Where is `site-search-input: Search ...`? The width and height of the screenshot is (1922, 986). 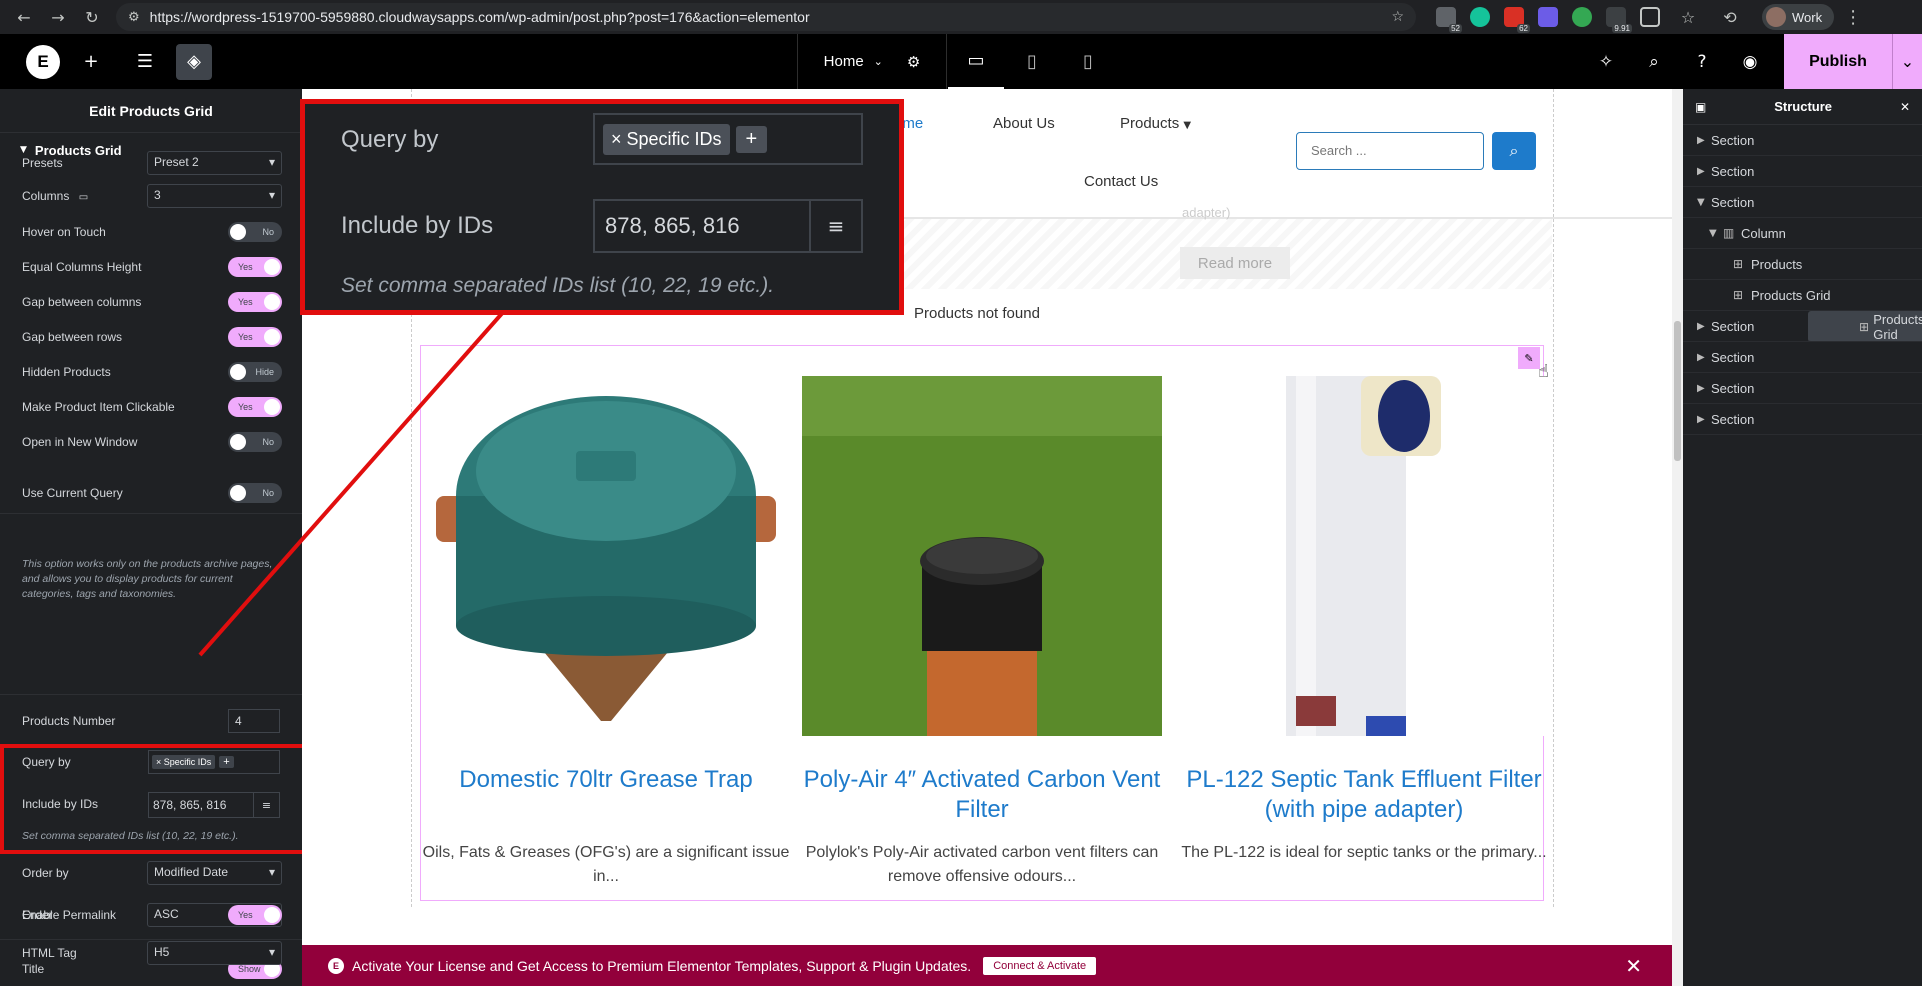 site-search-input: Search ... is located at coordinates (1390, 151).